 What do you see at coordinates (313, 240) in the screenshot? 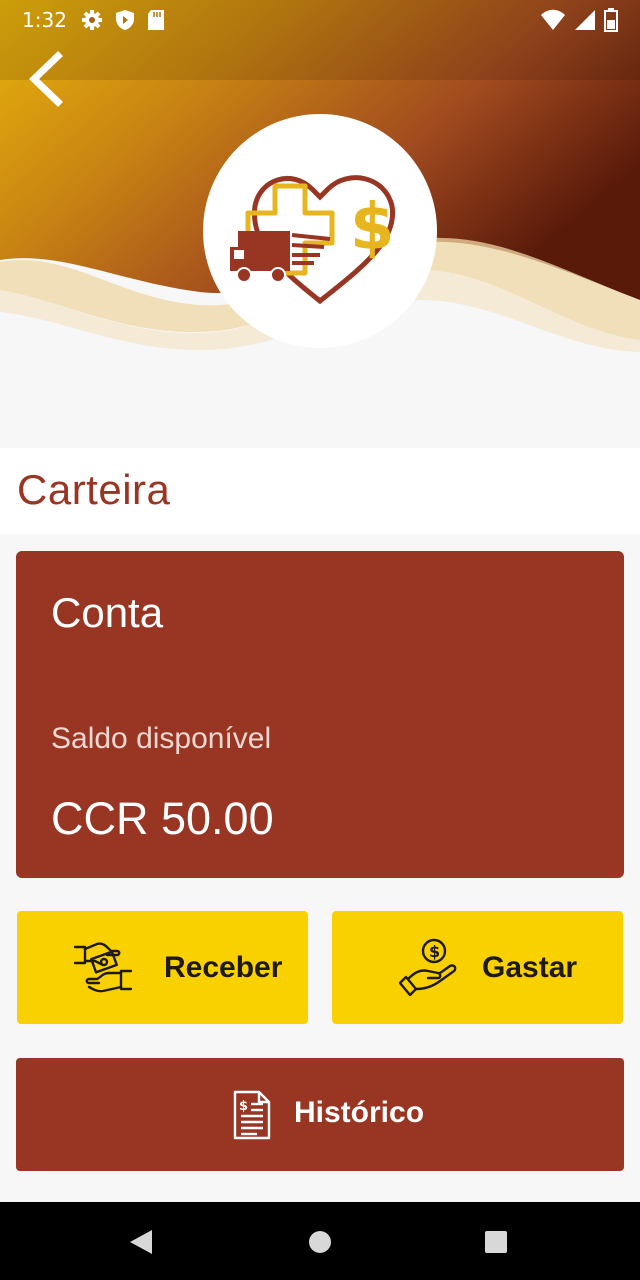
I see `truck-cross-heart-dollar-logo: $` at bounding box center [313, 240].